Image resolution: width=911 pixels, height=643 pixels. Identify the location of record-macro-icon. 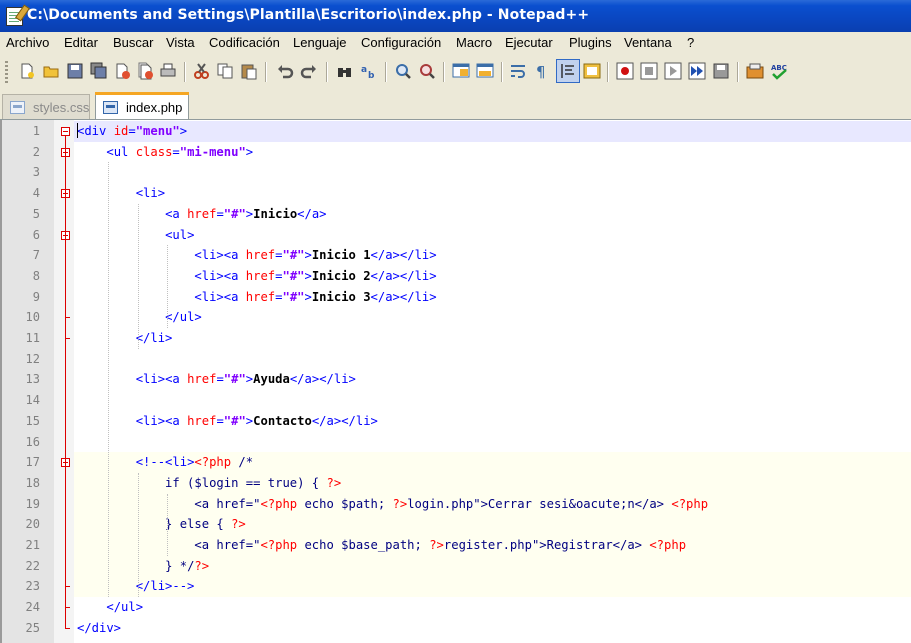
(625, 71).